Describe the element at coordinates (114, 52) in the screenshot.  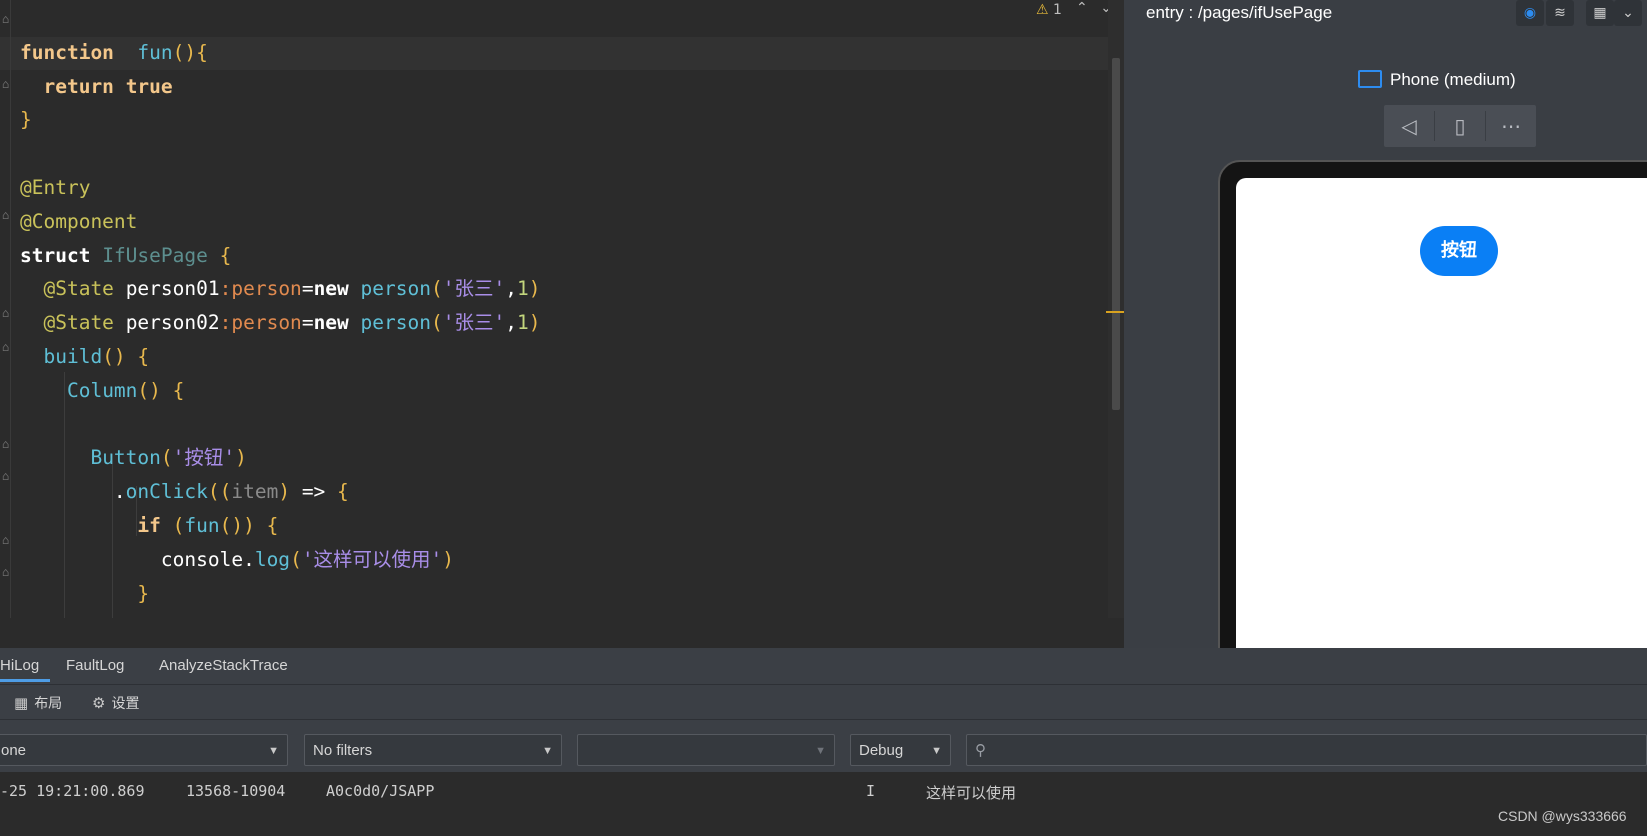
I see `code-line-1: function fun(){` at that location.